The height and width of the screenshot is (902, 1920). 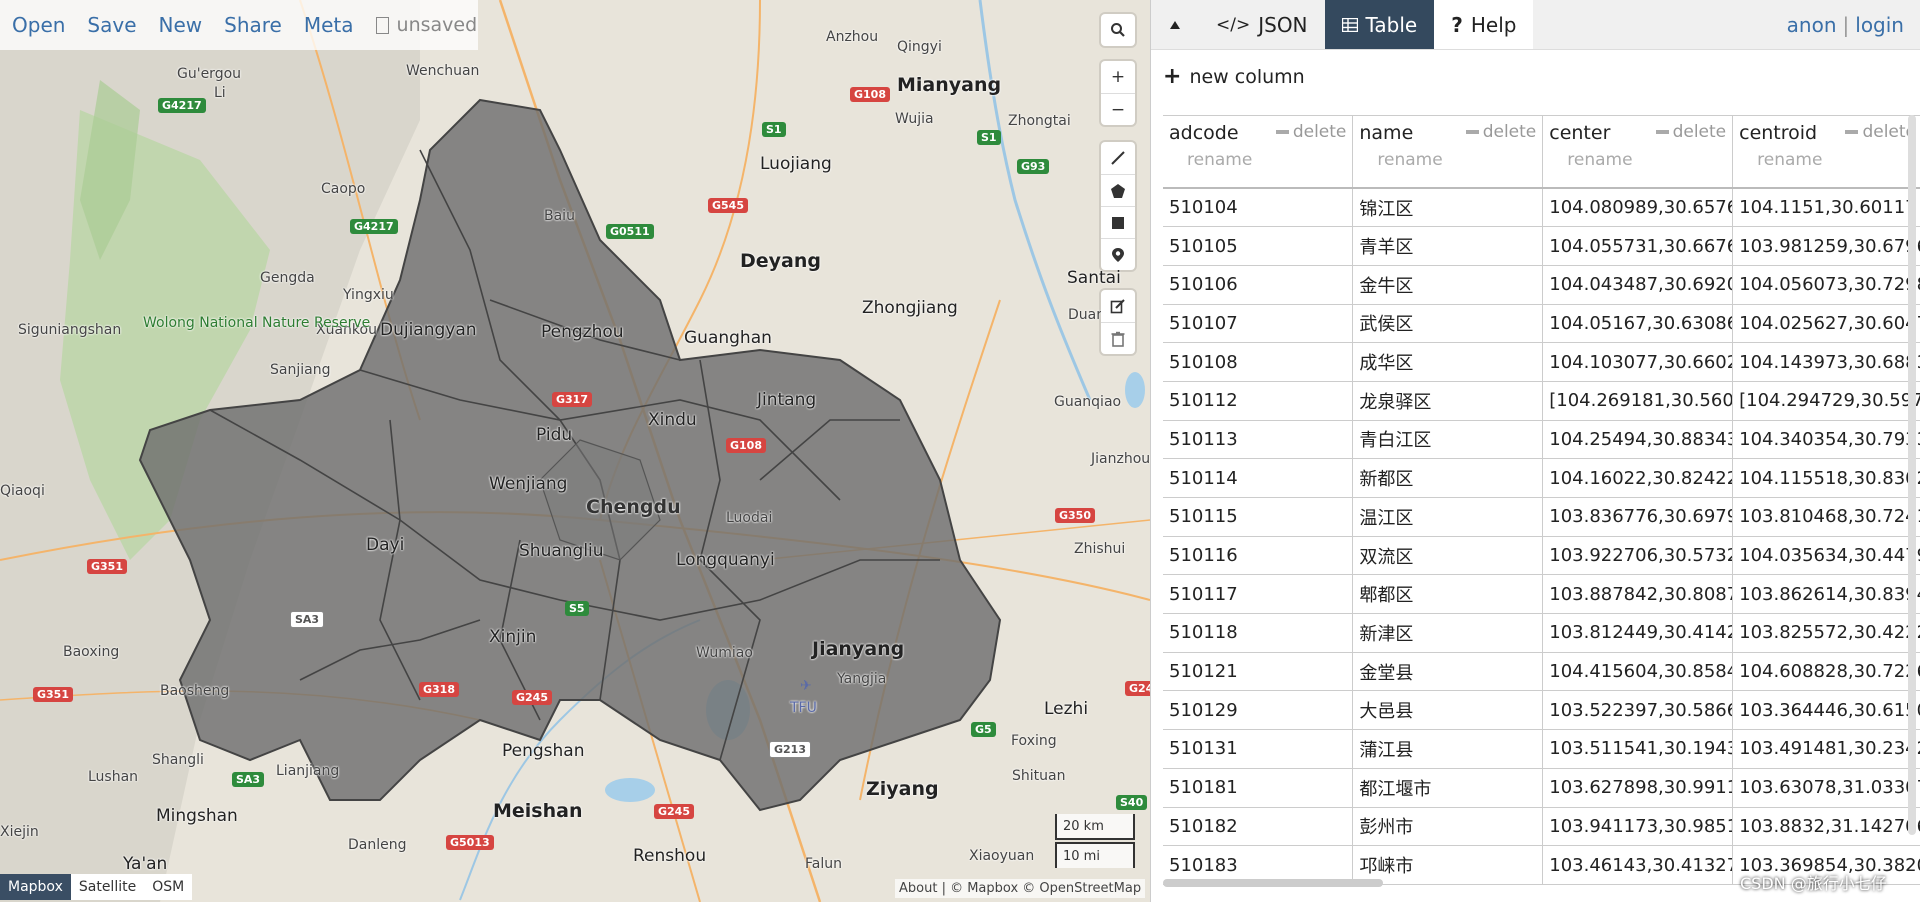 What do you see at coordinates (1826, 633) in the screenshot?
I see `table-cell: 103.825572,30.4222` at bounding box center [1826, 633].